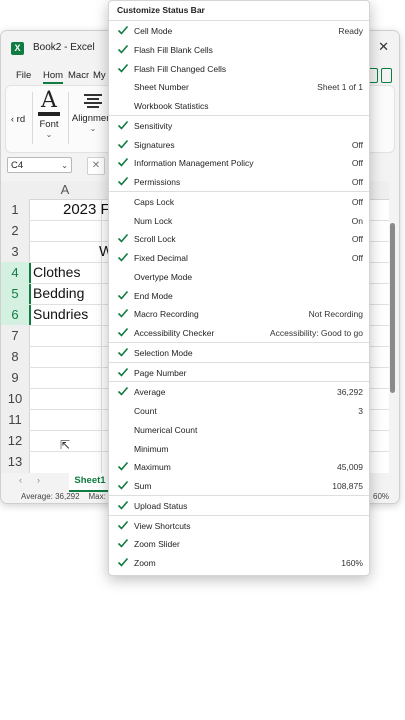 The height and width of the screenshot is (720, 405). What do you see at coordinates (16, 272) in the screenshot?
I see `row-header: 4` at bounding box center [16, 272].